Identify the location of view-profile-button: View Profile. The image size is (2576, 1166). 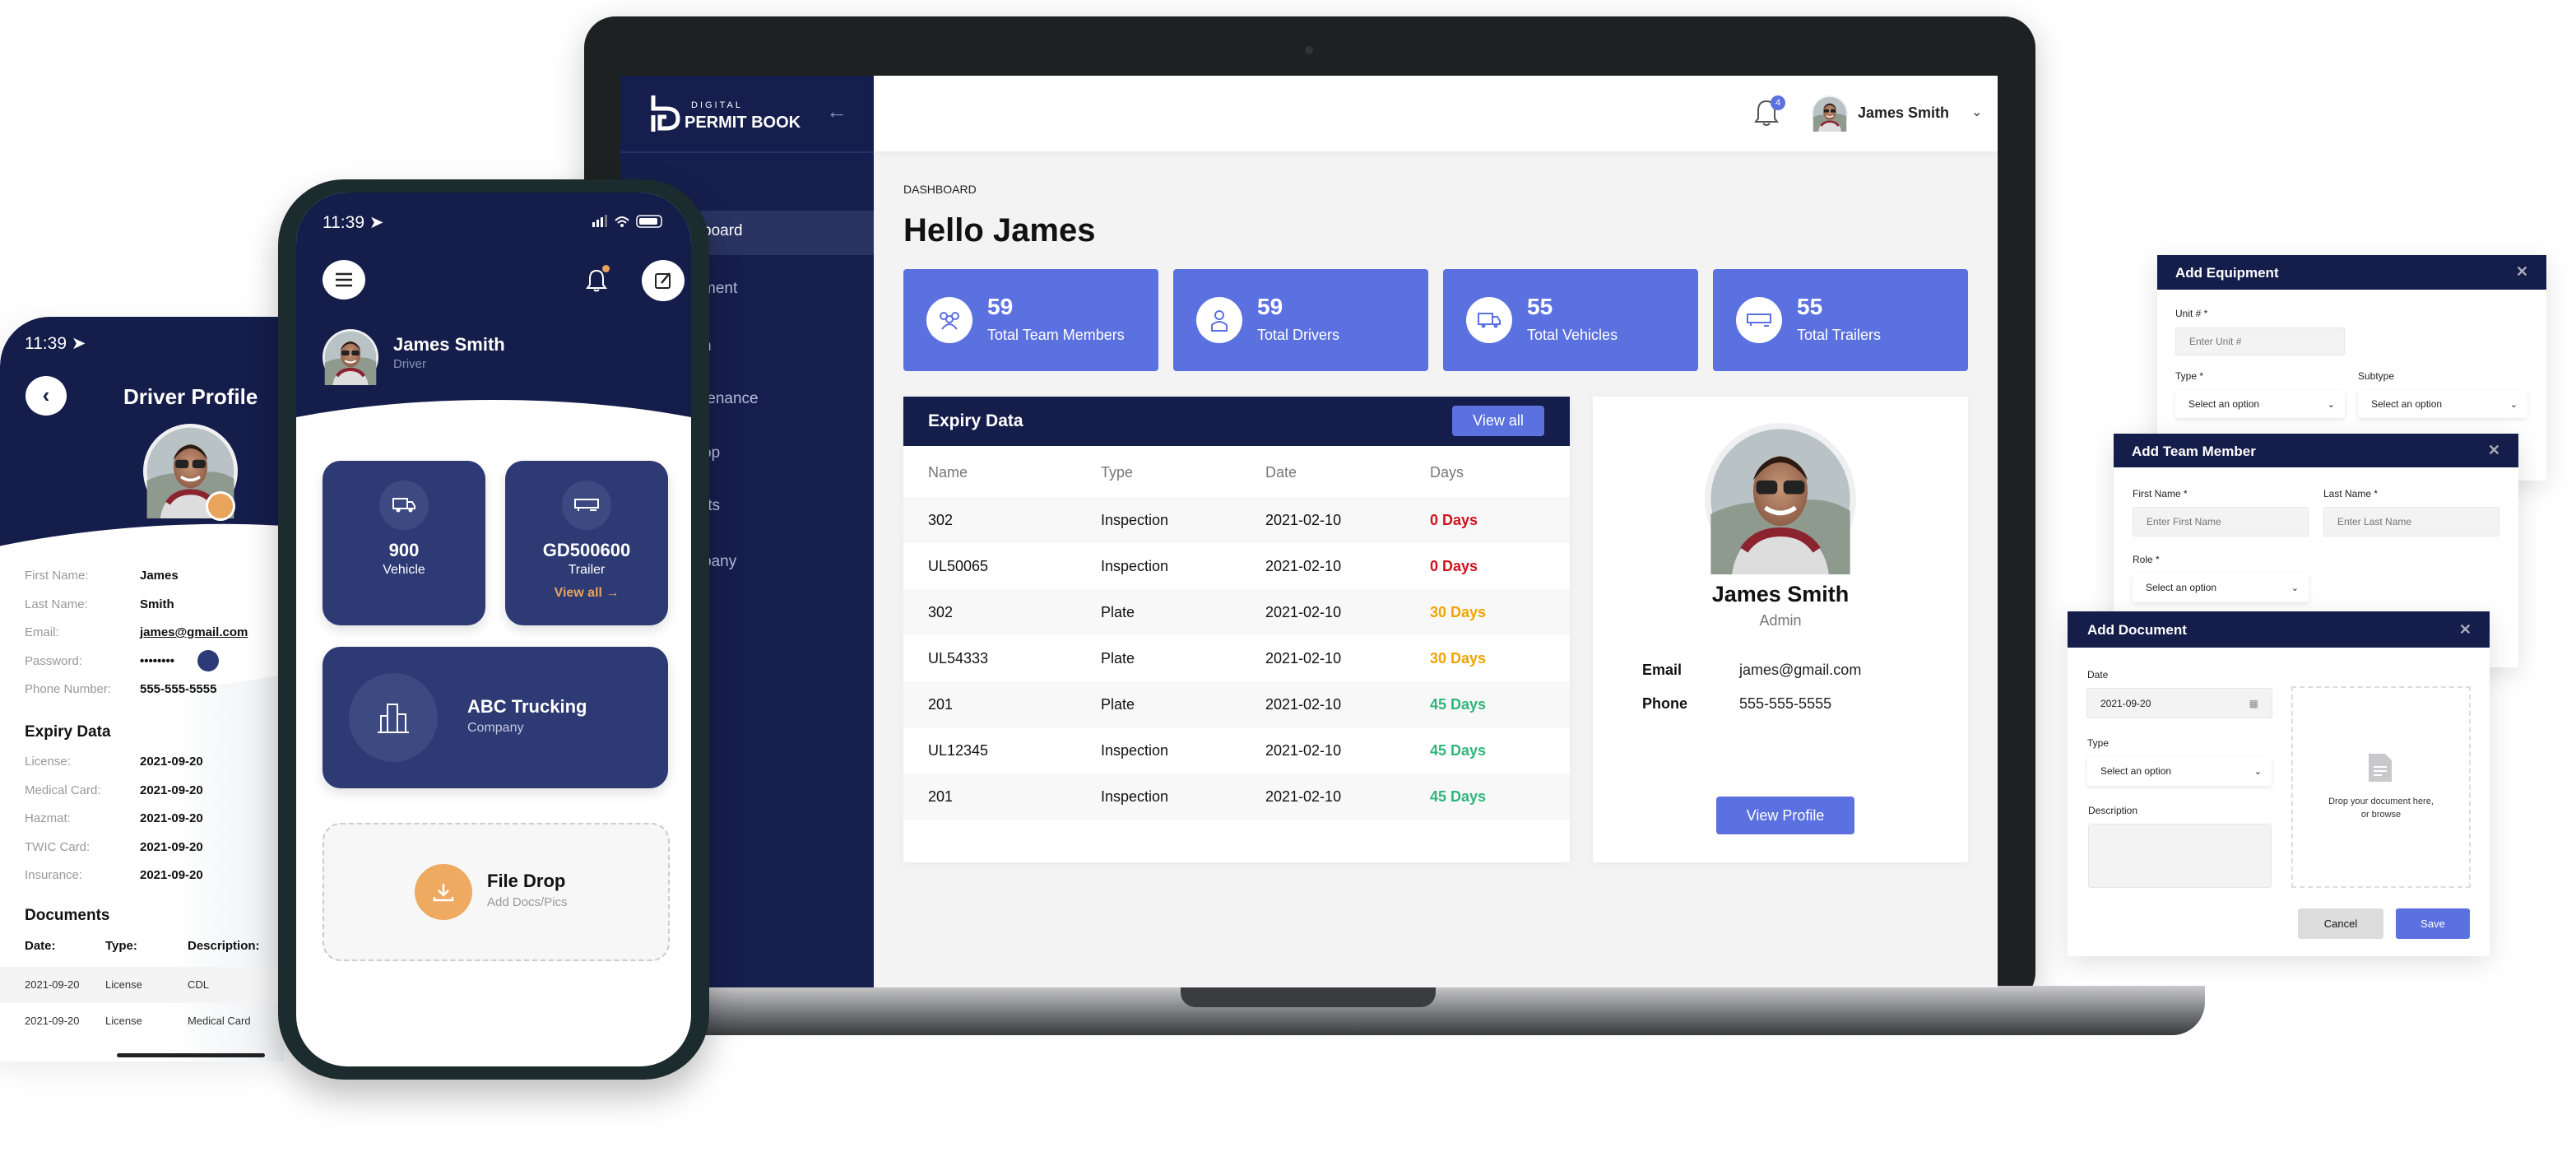
(1785, 815).